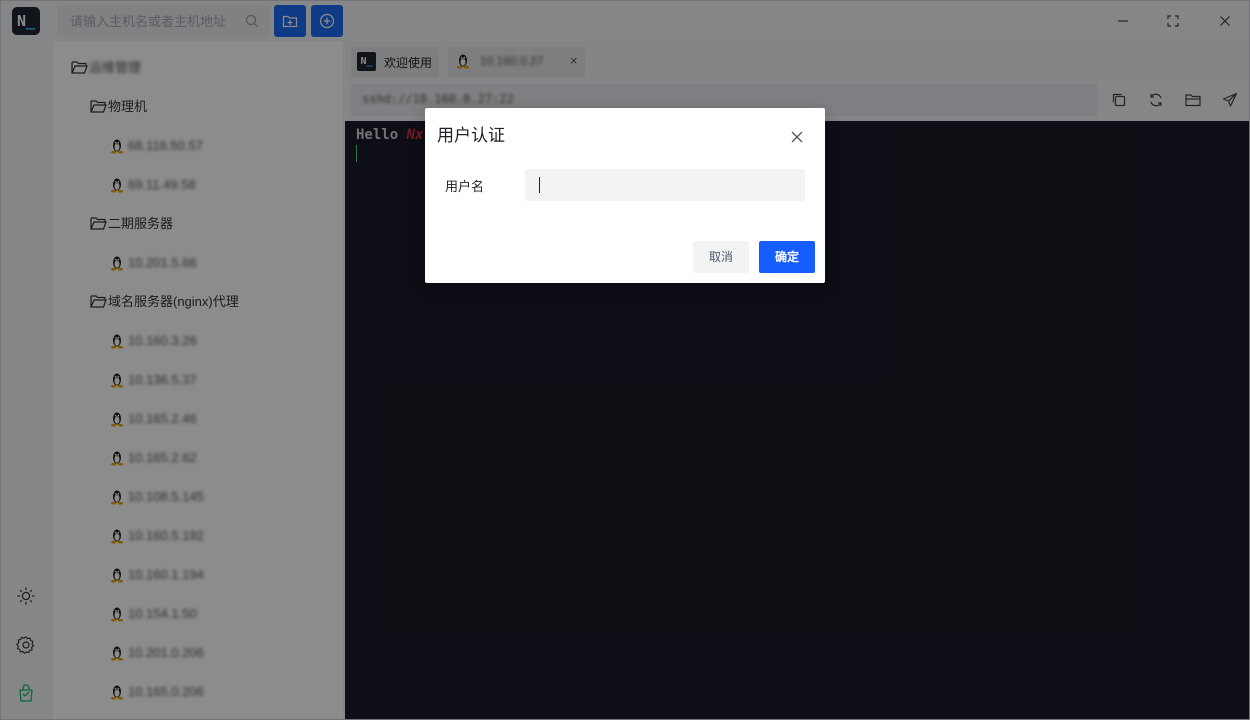 This screenshot has height=720, width=1250. I want to click on auth-dialog: 用户认证 用户名 取消 确定, so click(625, 195).